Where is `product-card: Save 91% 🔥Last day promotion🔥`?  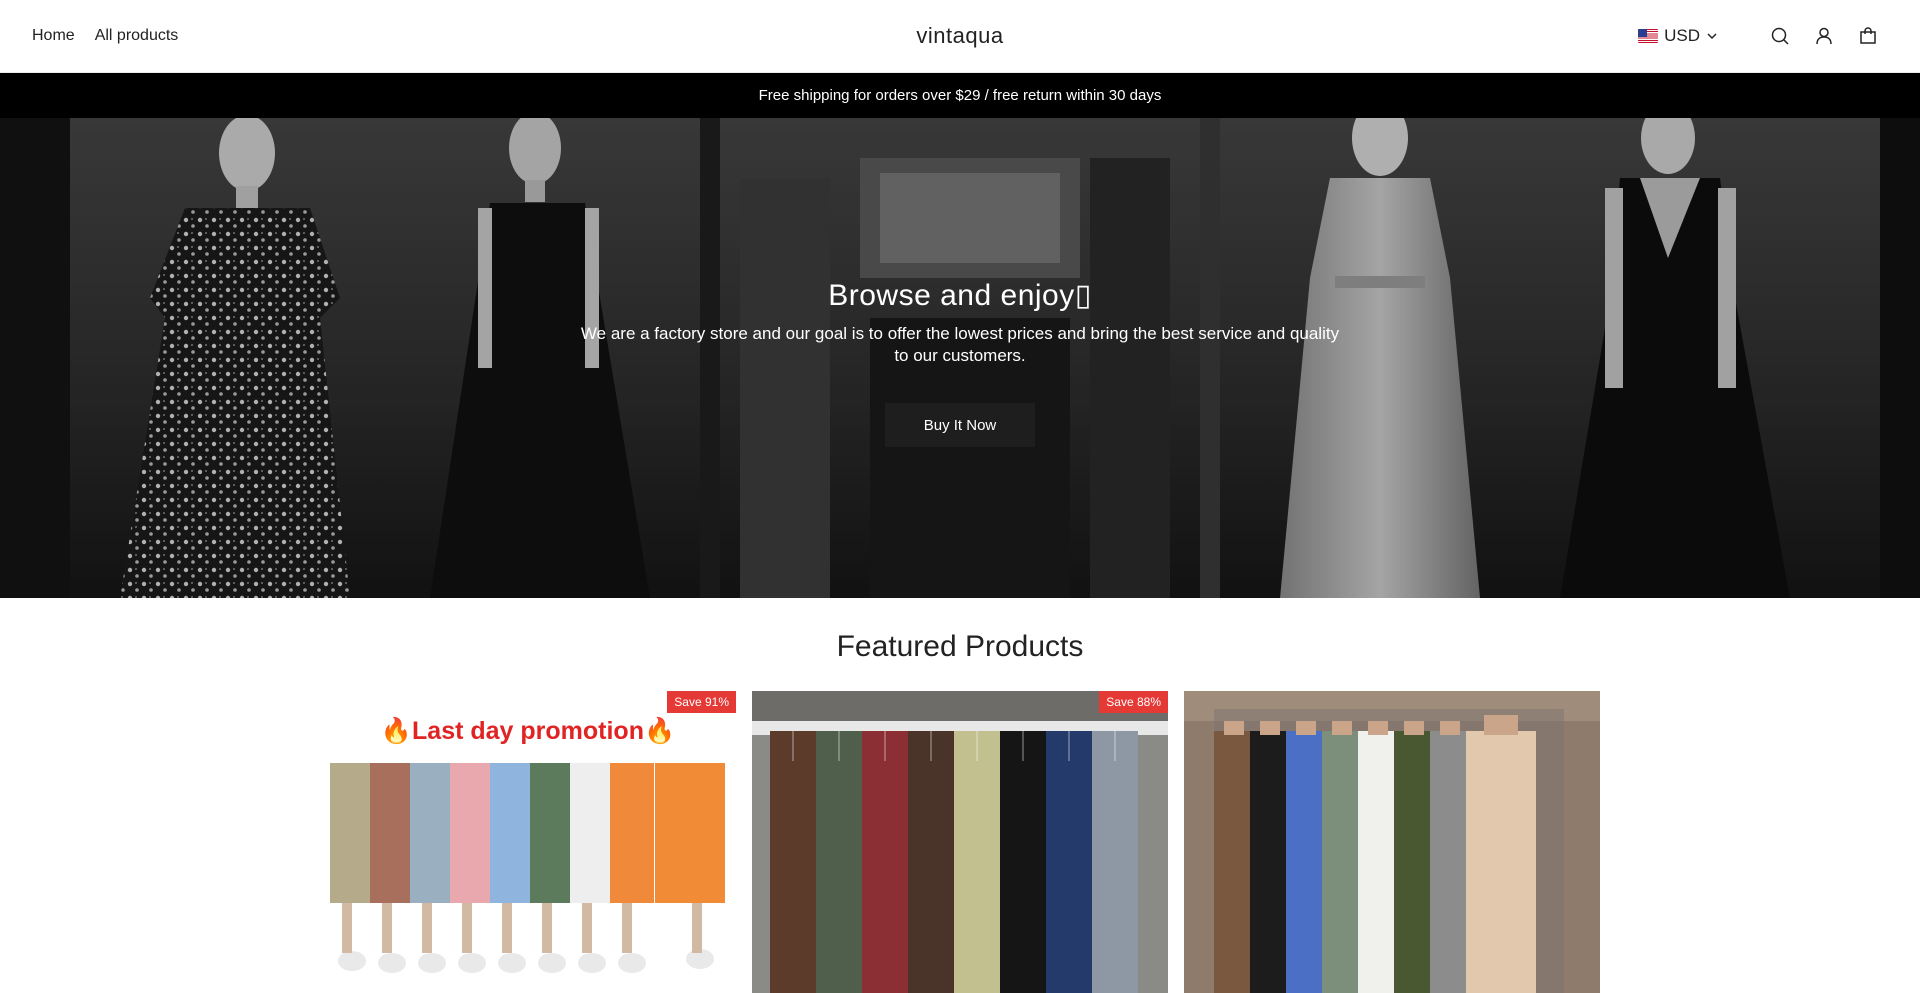
product-card: Save 91% 🔥Last day promotion🔥 is located at coordinates (528, 842).